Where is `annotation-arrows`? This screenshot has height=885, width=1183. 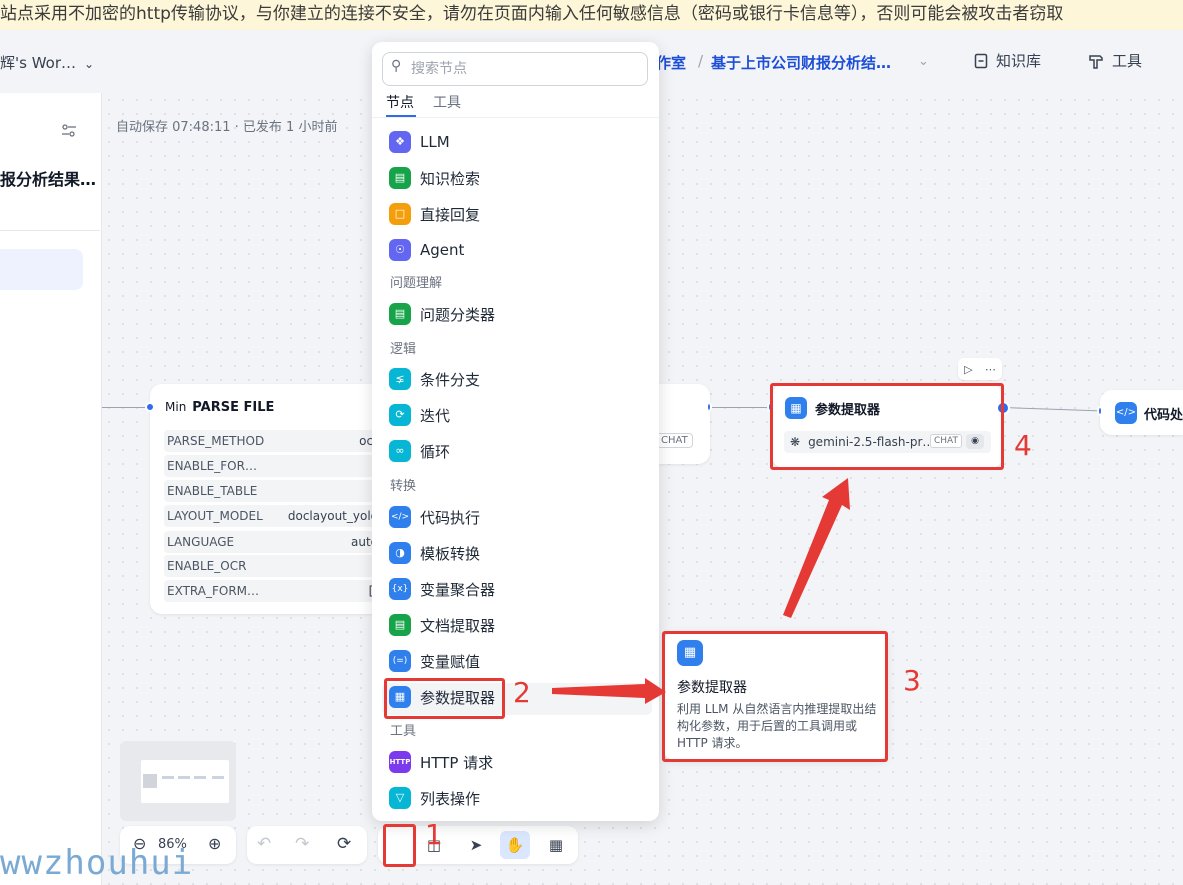 annotation-arrows is located at coordinates (701, 591).